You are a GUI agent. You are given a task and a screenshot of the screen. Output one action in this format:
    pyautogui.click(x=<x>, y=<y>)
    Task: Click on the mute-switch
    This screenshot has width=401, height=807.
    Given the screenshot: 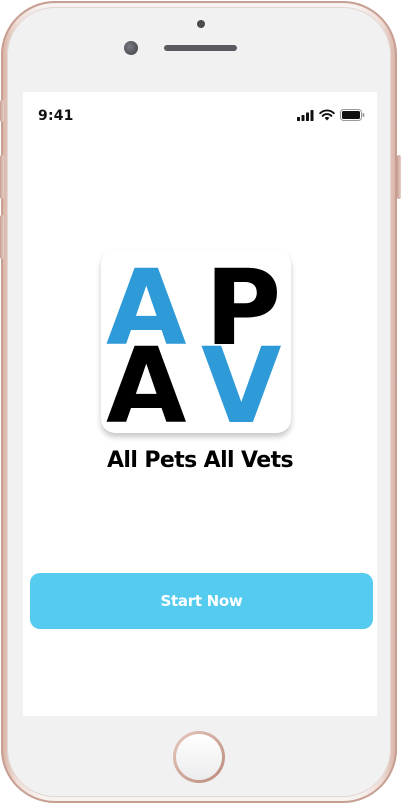 What is the action you would take?
    pyautogui.click(x=2, y=111)
    